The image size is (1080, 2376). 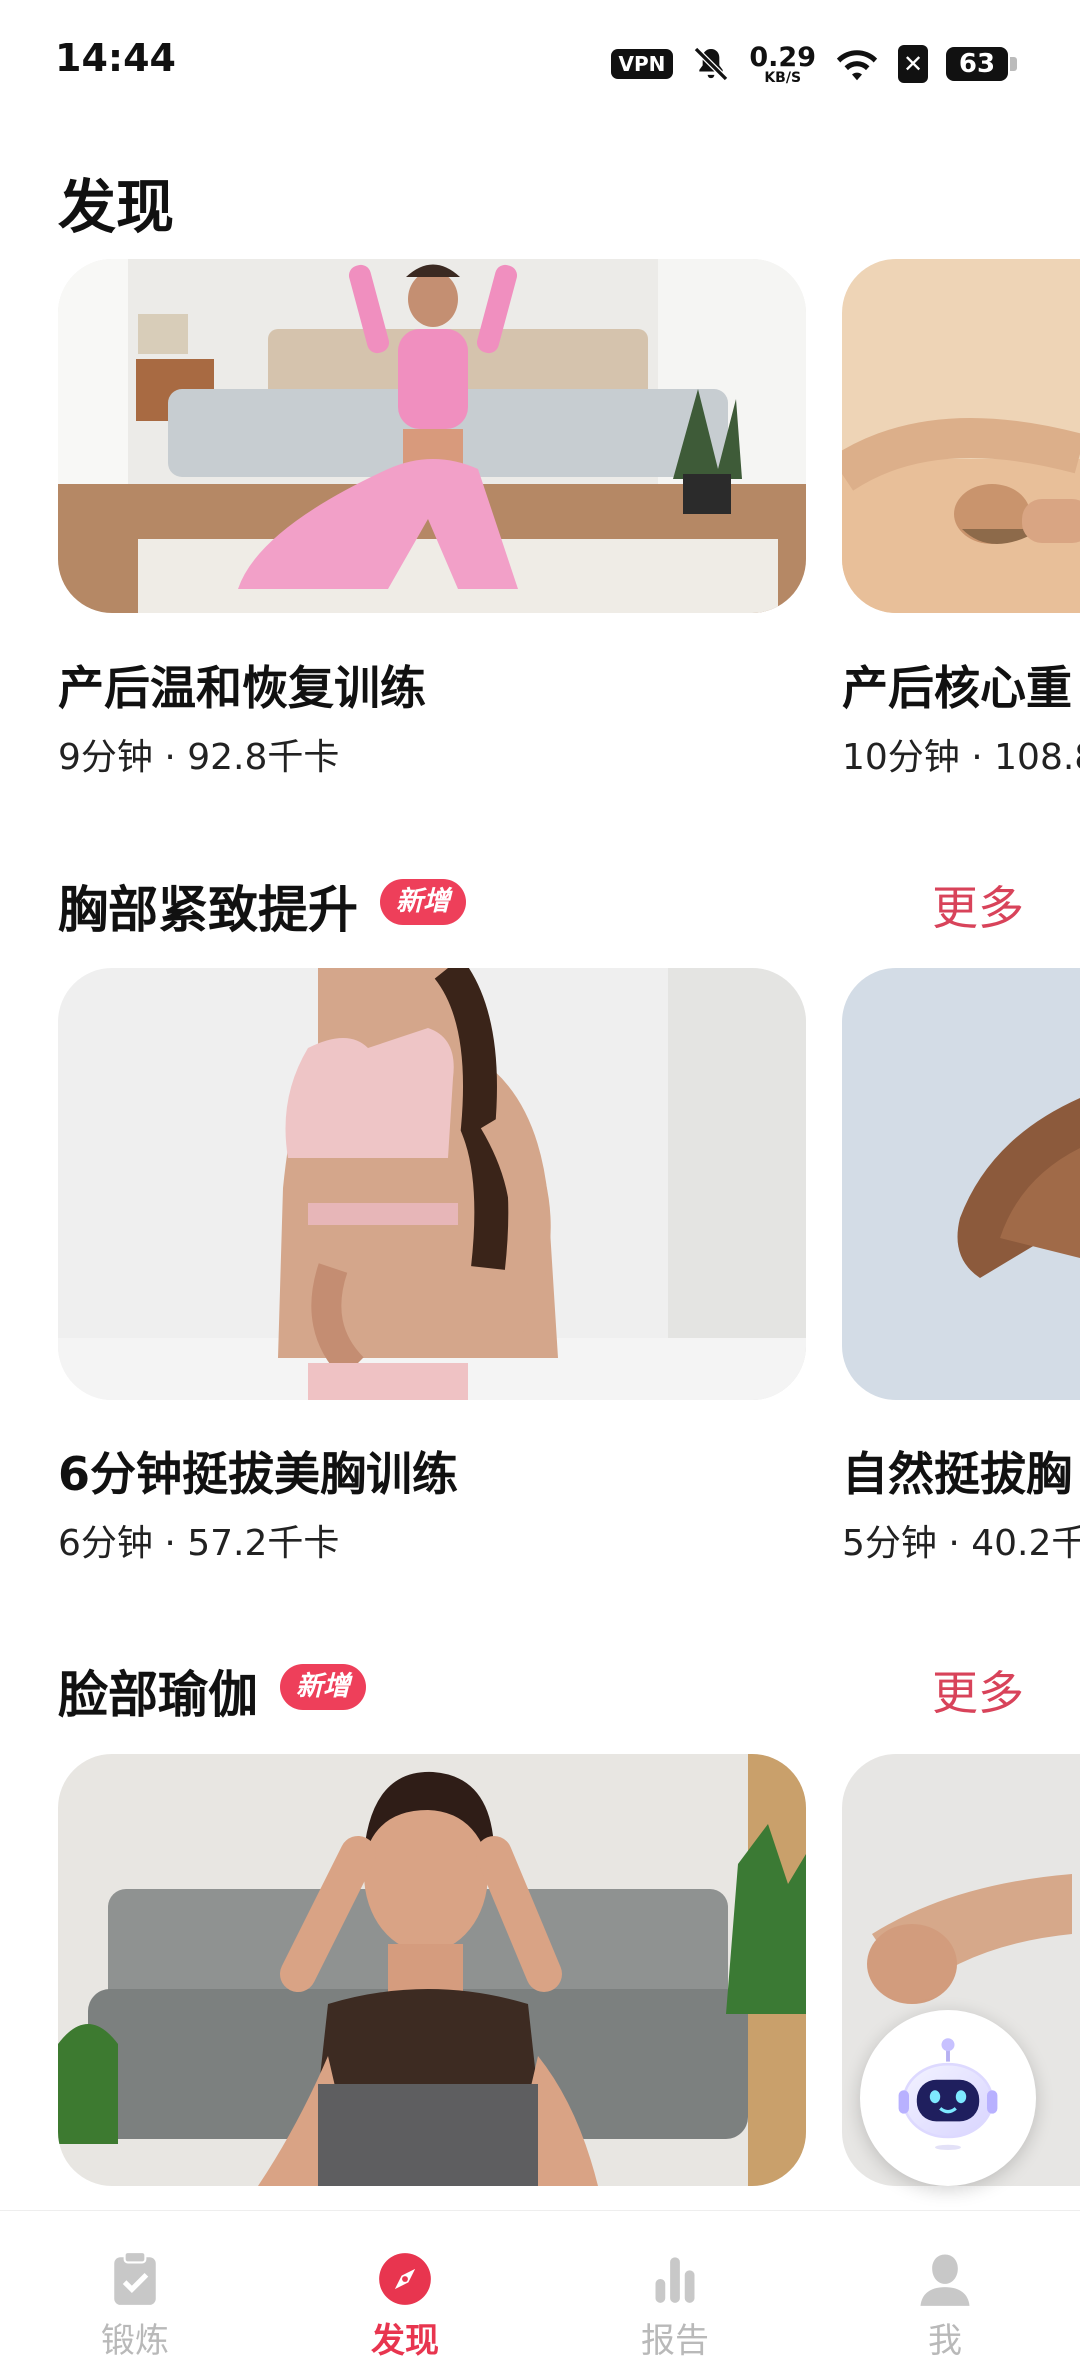 I want to click on status-icons: VPN 0.29 KB/S ✕ 63, so click(x=813, y=64).